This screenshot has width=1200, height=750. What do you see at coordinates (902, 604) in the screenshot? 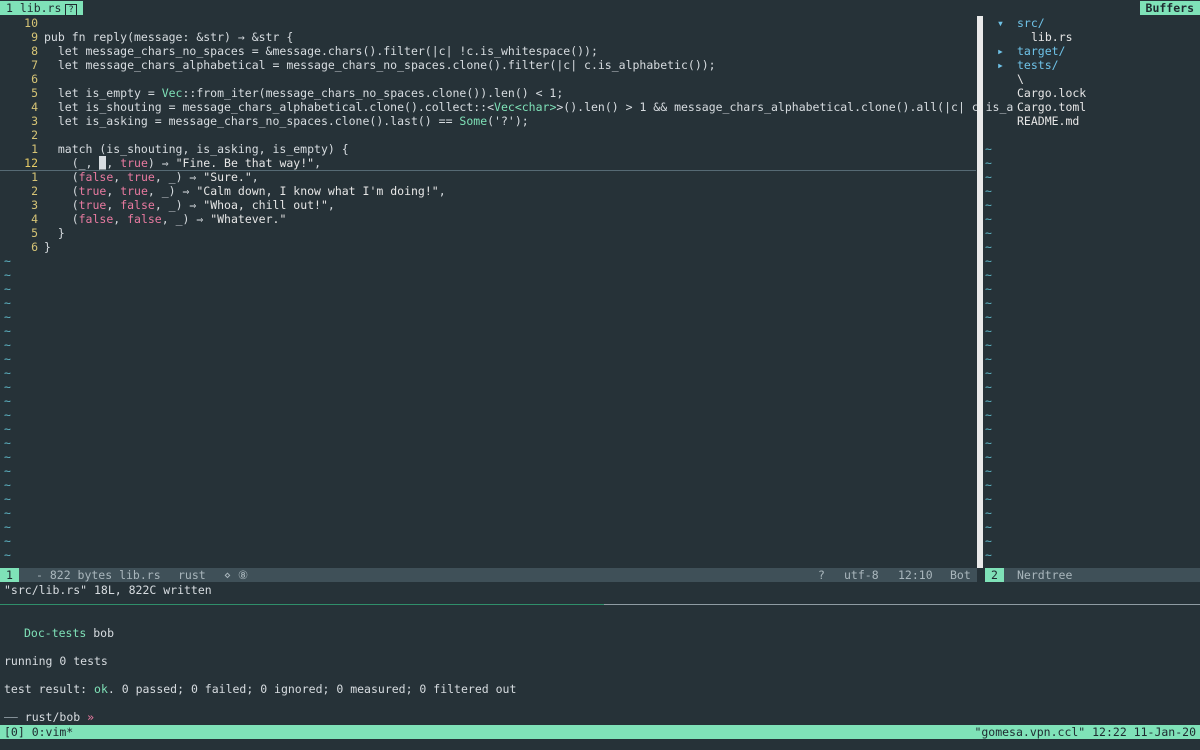
I see `pane-separator` at bounding box center [902, 604].